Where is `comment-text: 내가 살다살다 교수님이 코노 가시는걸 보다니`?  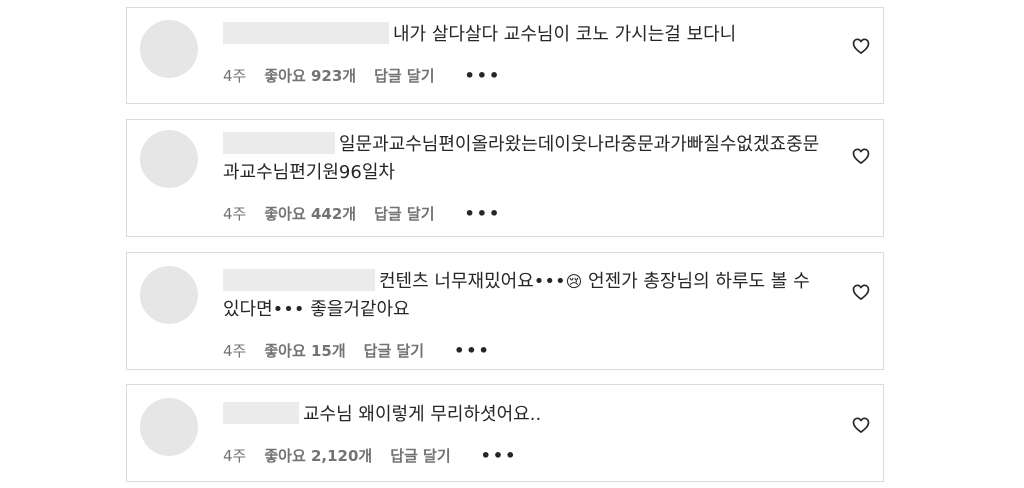
comment-text: 내가 살다살다 교수님이 코노 가시는걸 보다니 is located at coordinates (565, 34).